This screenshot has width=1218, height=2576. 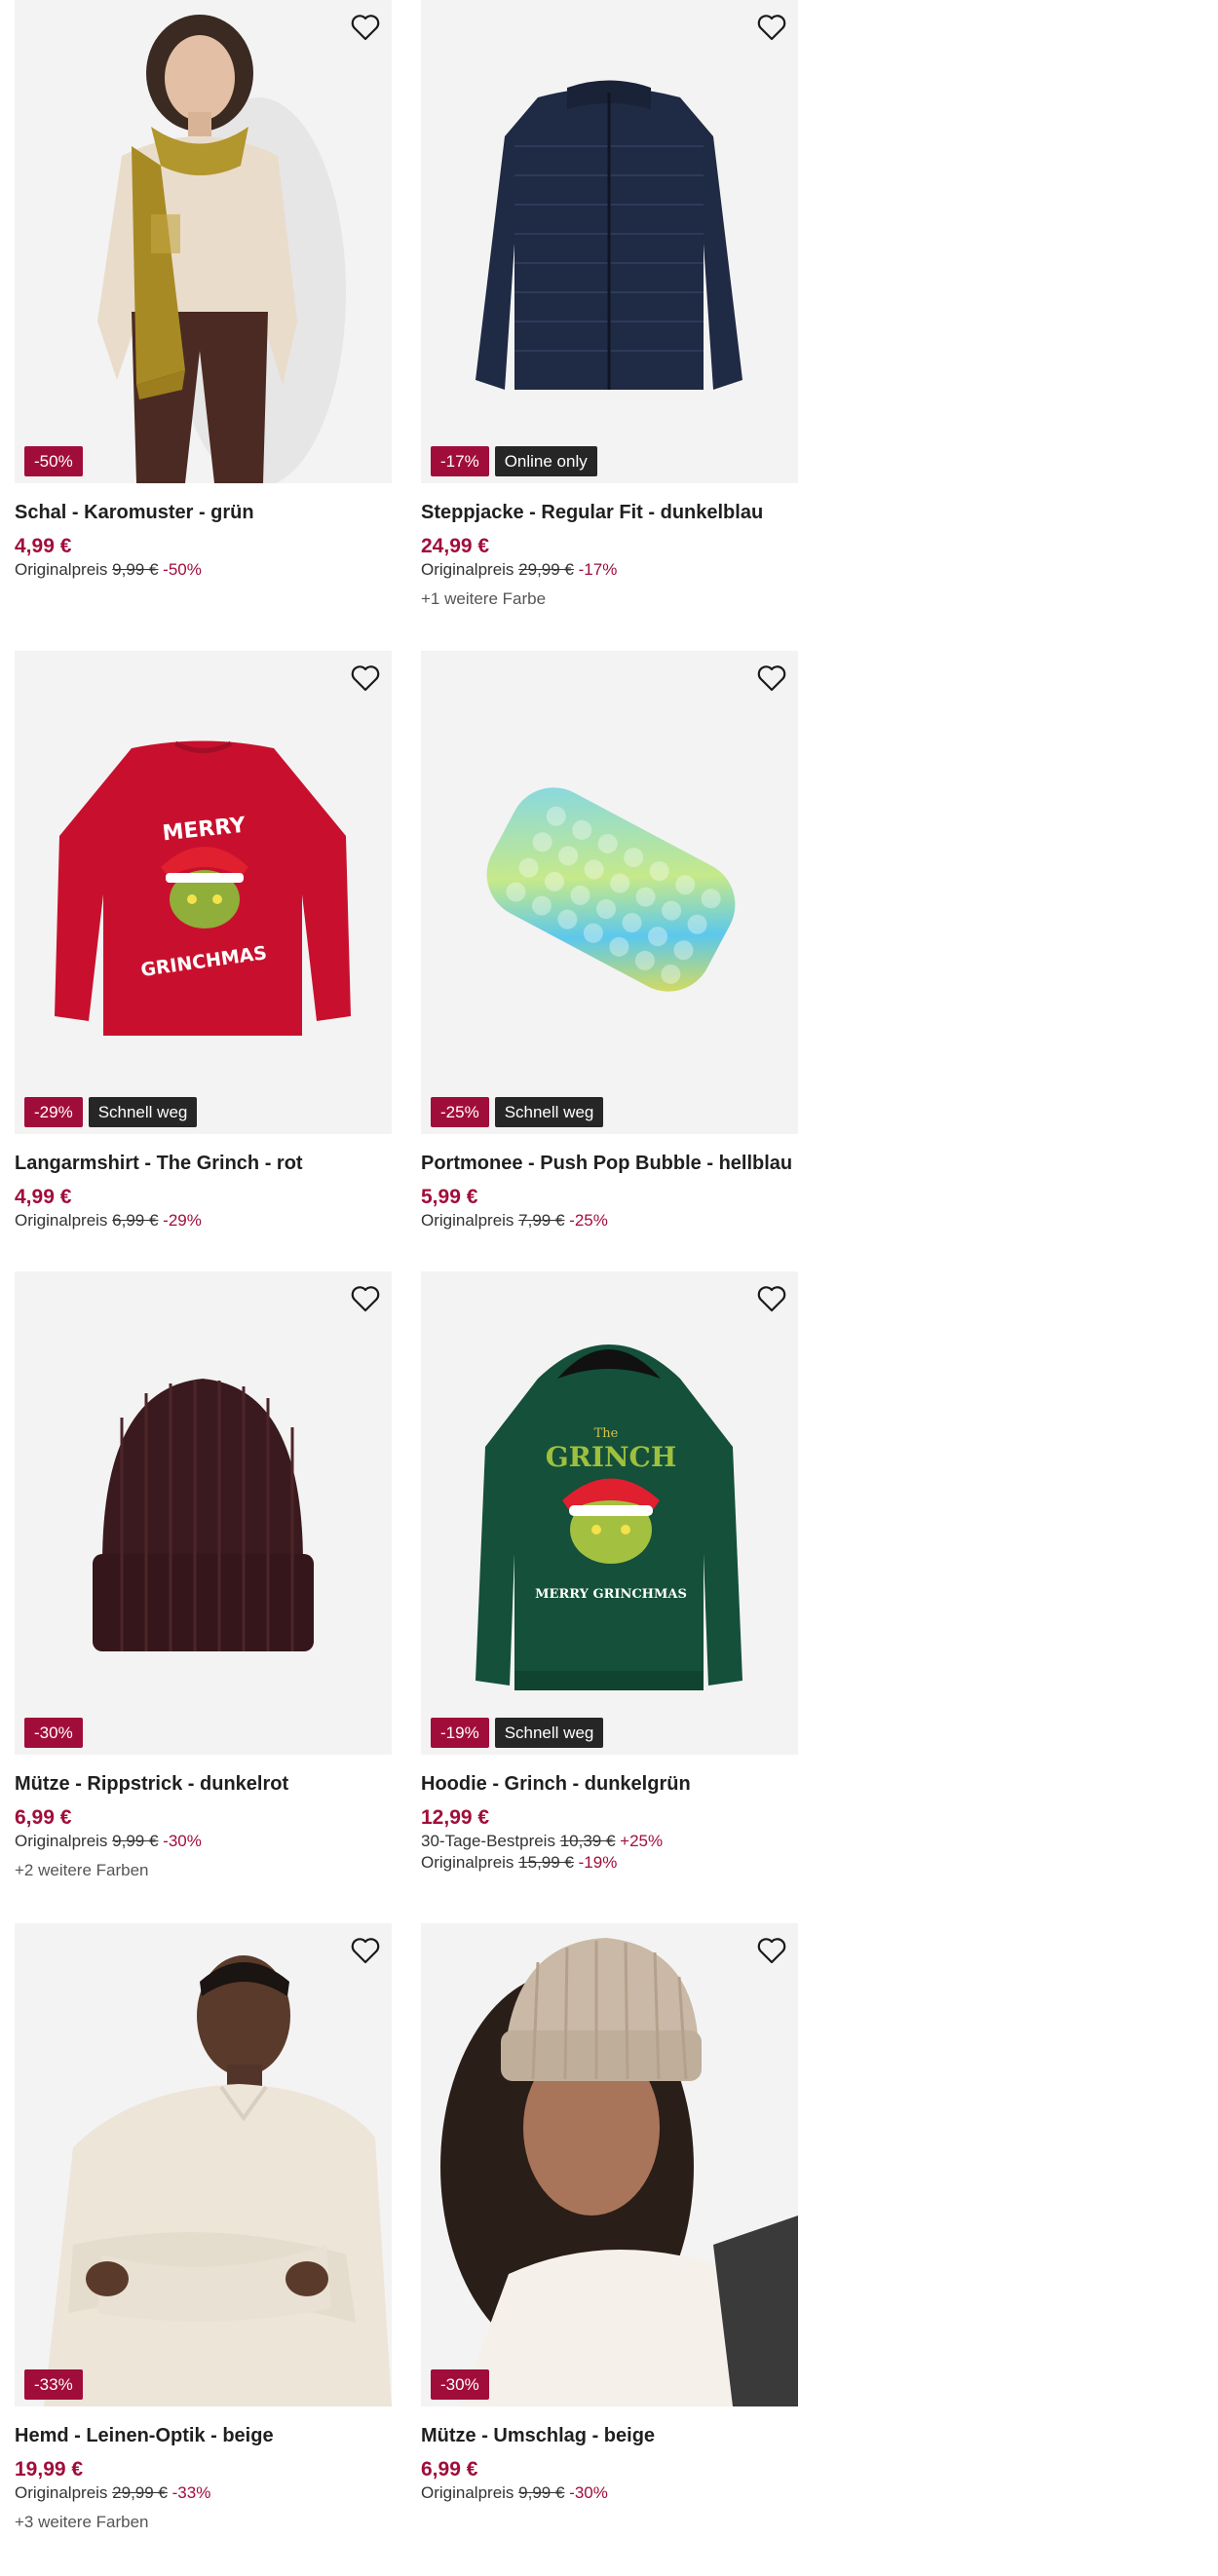 What do you see at coordinates (546, 1862) in the screenshot?
I see `original-price: 15,99 €` at bounding box center [546, 1862].